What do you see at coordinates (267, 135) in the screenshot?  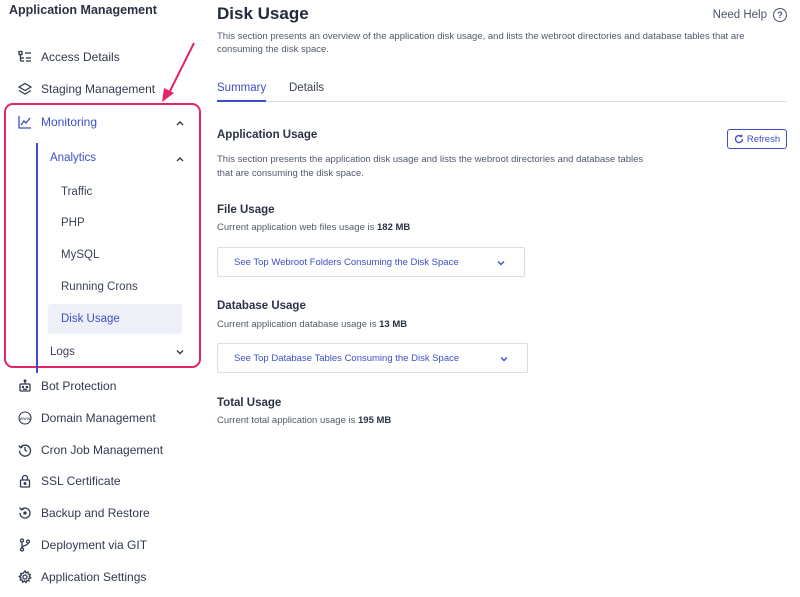 I see `application-usage-title: Application Usage` at bounding box center [267, 135].